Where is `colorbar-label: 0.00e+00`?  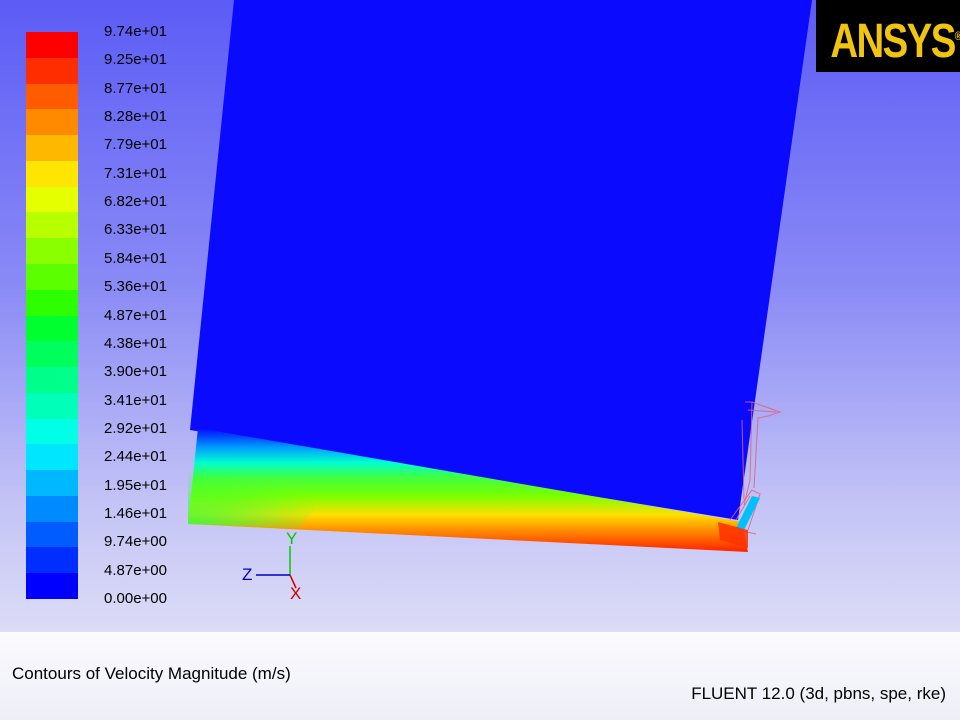
colorbar-label: 0.00e+00 is located at coordinates (135, 598).